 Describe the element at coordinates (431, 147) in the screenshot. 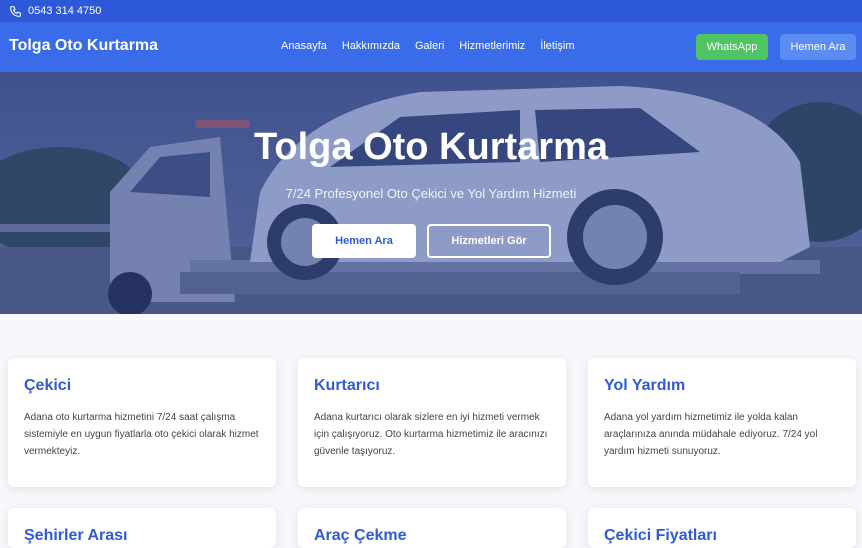

I see `hero-title: Tolga Oto Kurtarma` at that location.